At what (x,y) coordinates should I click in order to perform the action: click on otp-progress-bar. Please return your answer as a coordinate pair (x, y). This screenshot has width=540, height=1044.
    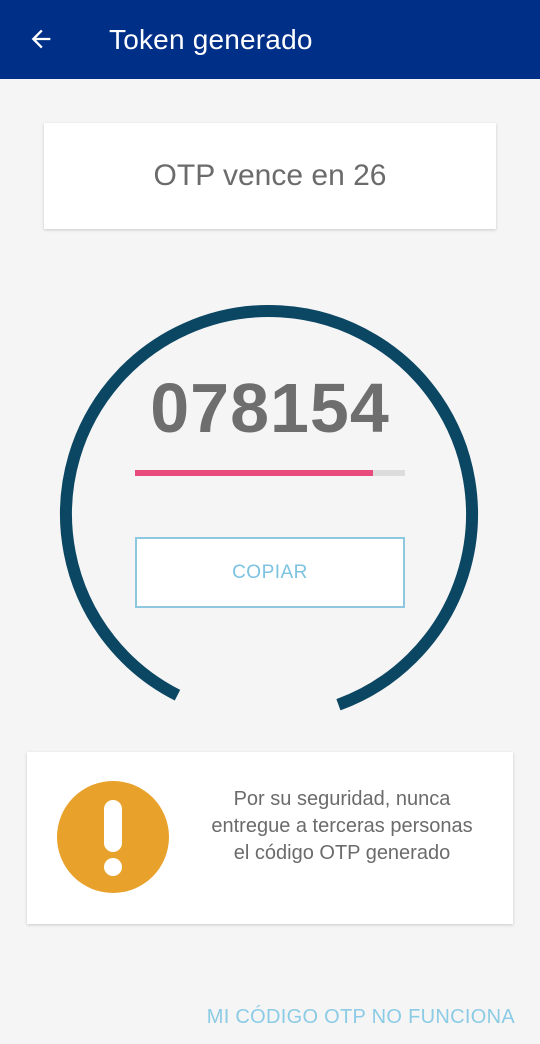
    Looking at the image, I should click on (270, 473).